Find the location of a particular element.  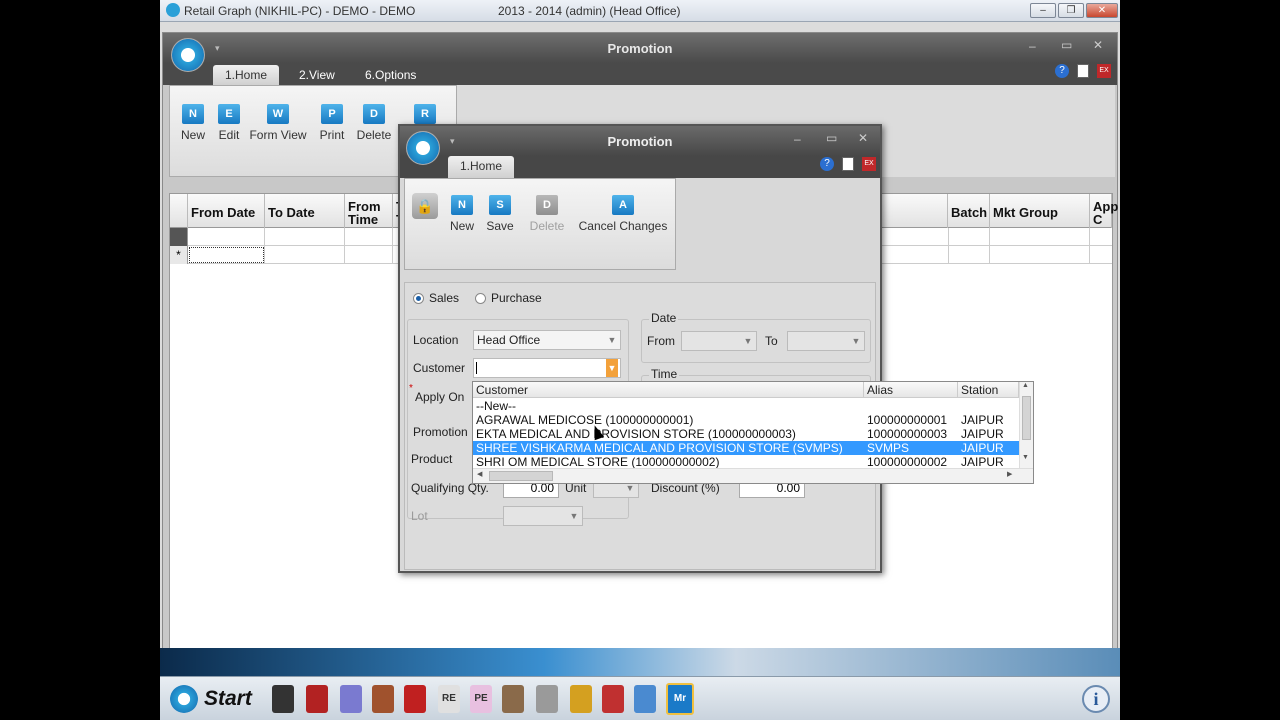

column-to-date: To Date is located at coordinates (305, 211).